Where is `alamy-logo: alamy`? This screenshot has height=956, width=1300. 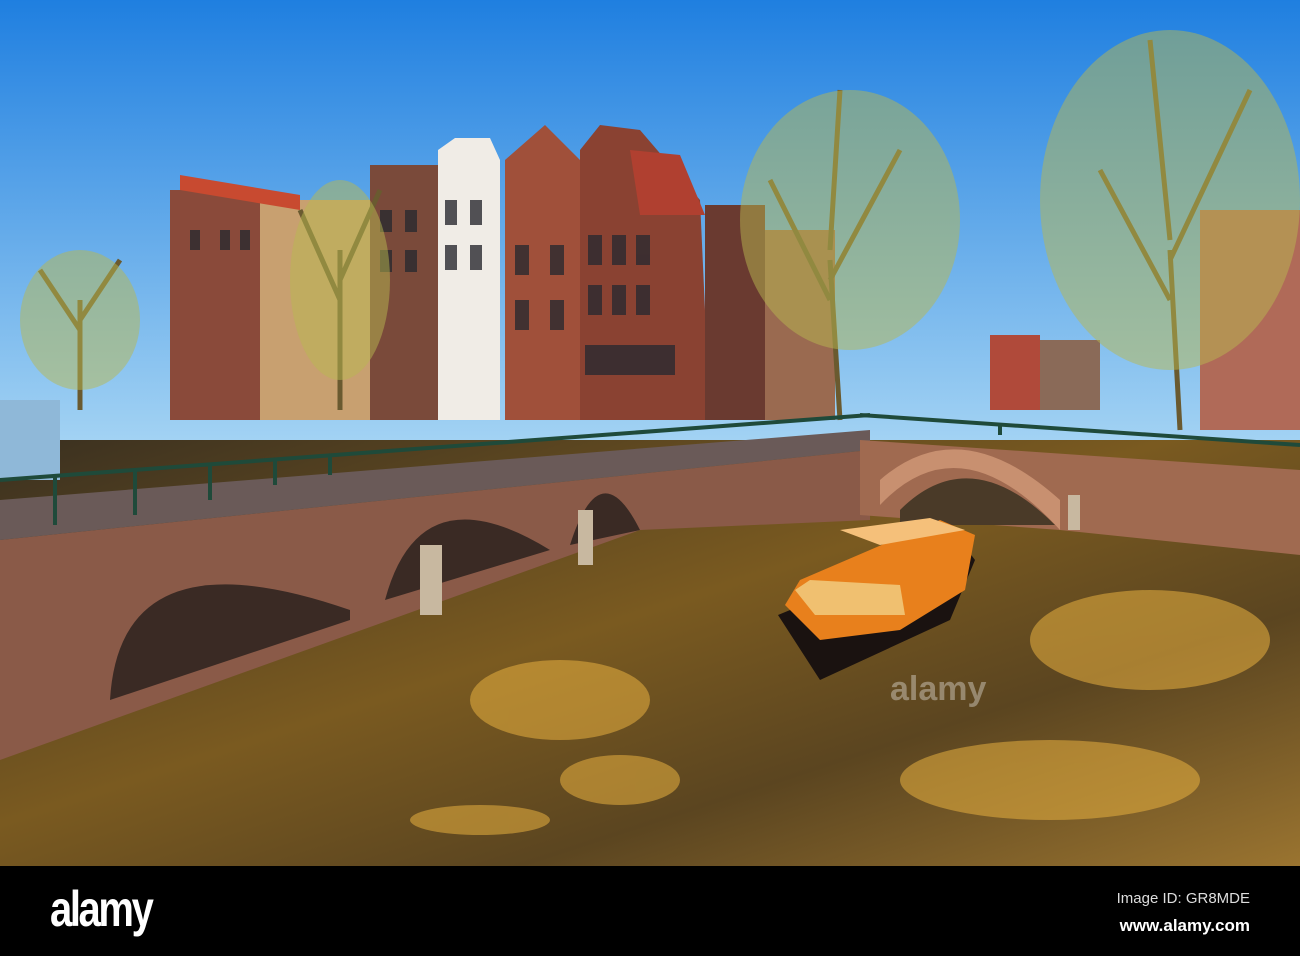 alamy-logo: alamy is located at coordinates (102, 909).